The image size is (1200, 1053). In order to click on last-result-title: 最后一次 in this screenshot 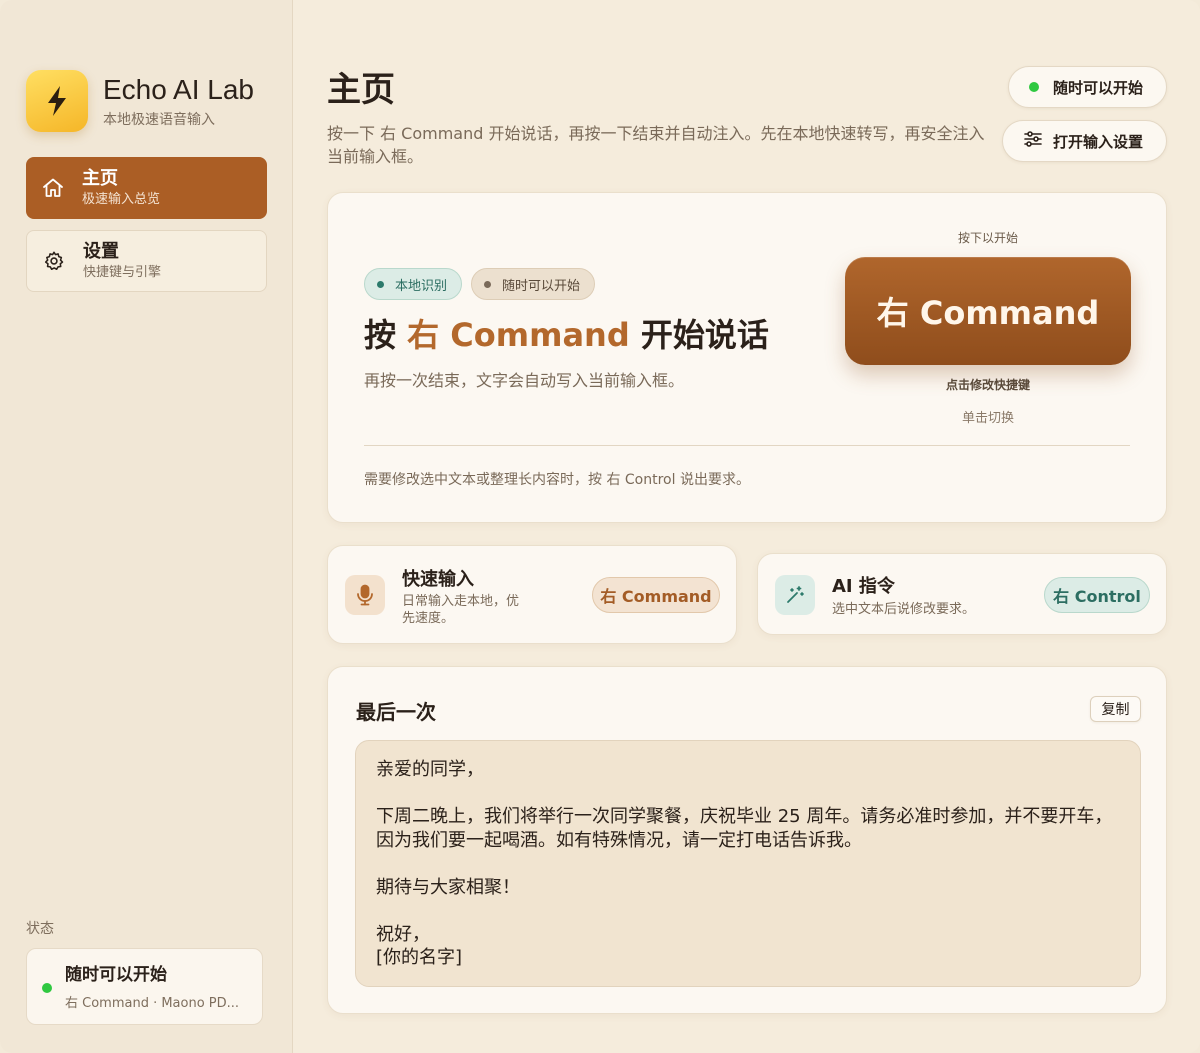, I will do `click(396, 712)`.